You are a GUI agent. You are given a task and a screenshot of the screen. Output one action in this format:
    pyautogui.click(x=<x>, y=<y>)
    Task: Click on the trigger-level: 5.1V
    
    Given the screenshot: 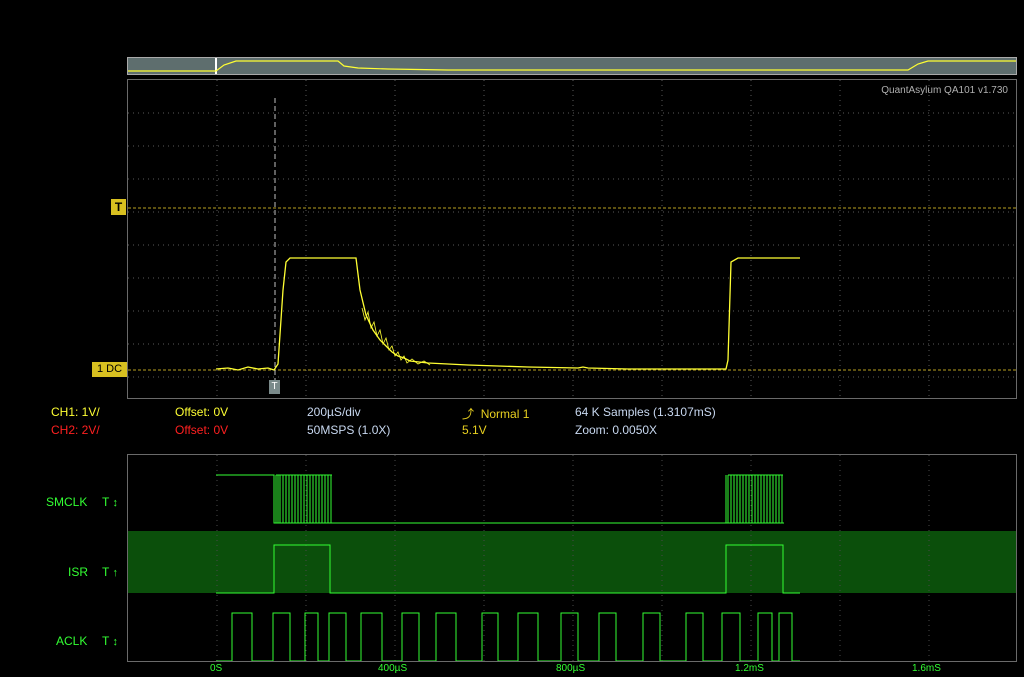 What is the action you would take?
    pyautogui.click(x=474, y=430)
    